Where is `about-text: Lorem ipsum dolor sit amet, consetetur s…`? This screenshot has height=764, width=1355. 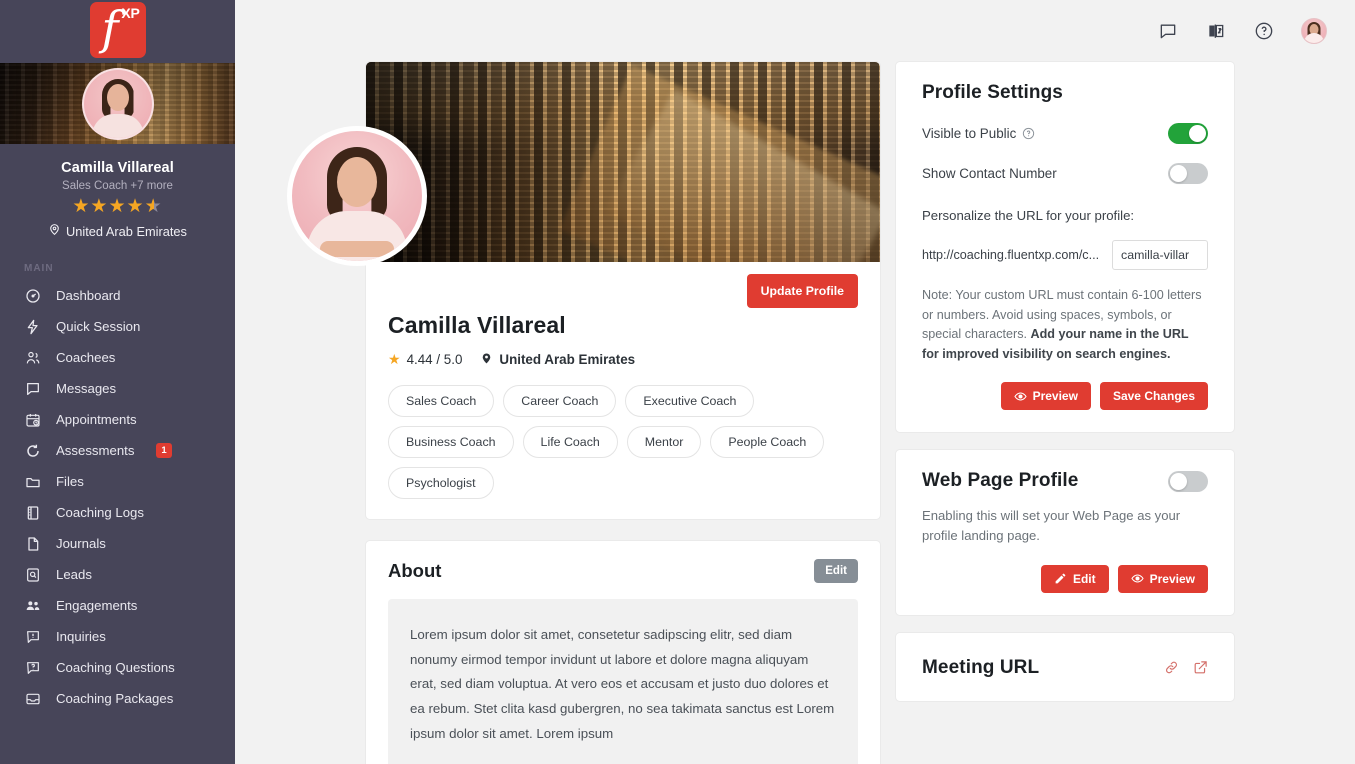 about-text: Lorem ipsum dolor sit amet, consetetur s… is located at coordinates (623, 681).